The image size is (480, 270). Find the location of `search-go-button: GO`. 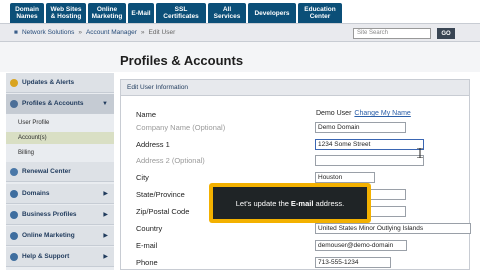

search-go-button: GO is located at coordinates (446, 33).